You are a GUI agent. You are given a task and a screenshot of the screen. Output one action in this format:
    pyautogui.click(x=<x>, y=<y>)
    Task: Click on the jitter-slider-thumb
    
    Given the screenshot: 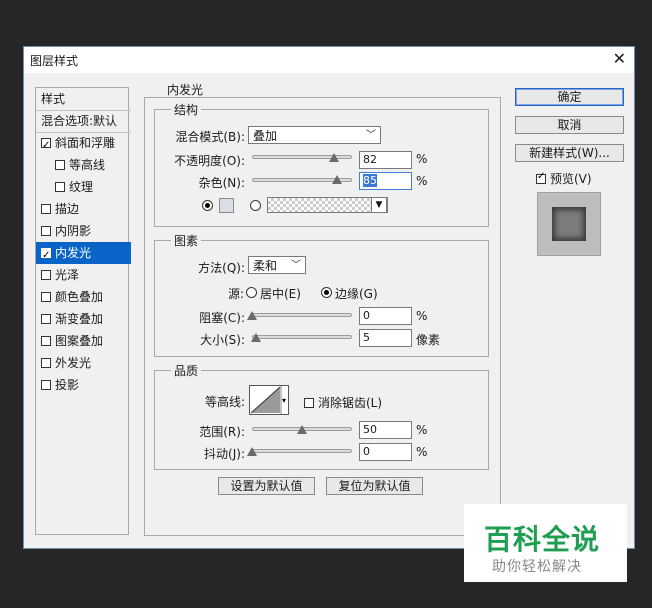 What is the action you would take?
    pyautogui.click(x=252, y=451)
    